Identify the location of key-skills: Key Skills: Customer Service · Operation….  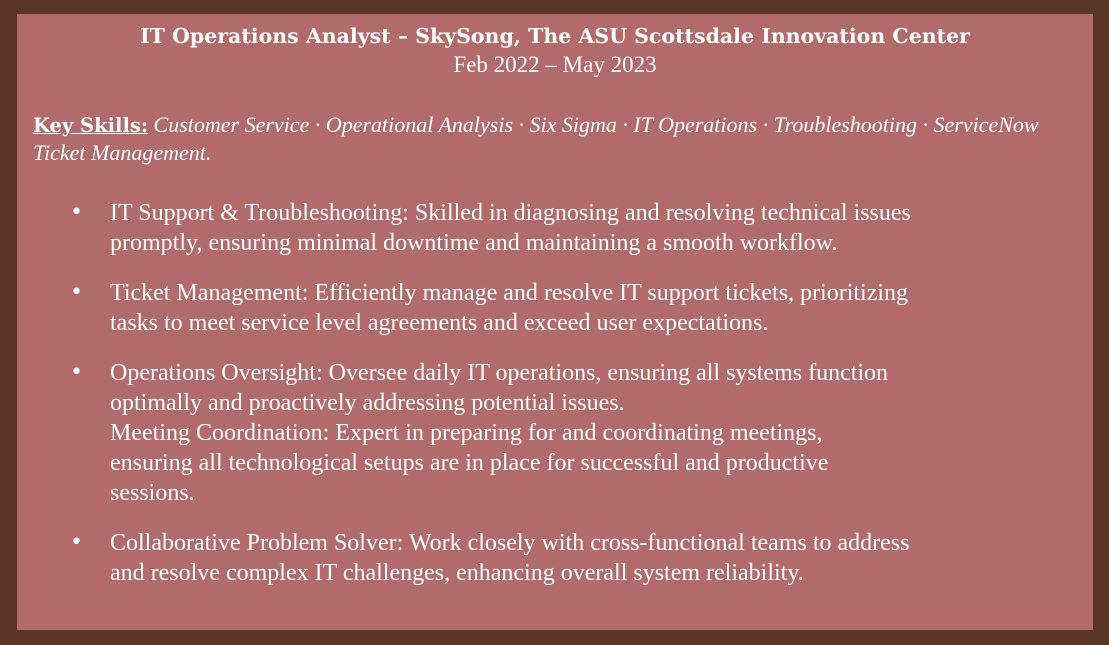
(553, 138).